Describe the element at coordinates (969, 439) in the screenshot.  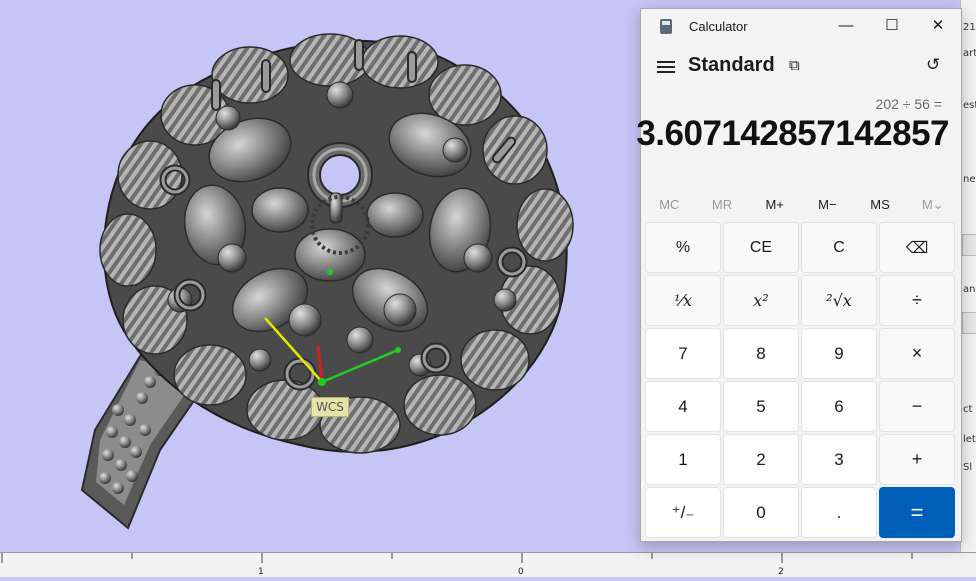
I see `side-panel-fragment: lete` at that location.